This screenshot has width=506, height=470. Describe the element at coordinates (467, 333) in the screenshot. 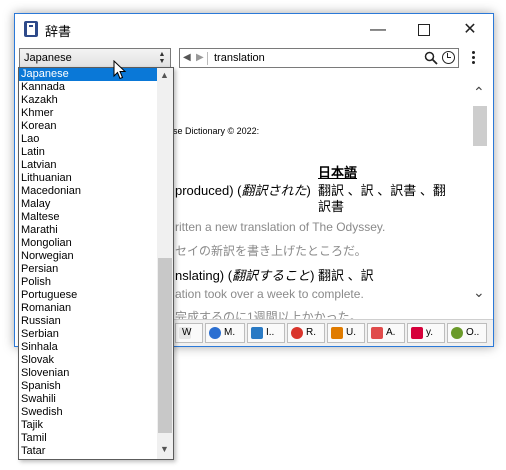

I see `dict-tab-o: O..` at that location.